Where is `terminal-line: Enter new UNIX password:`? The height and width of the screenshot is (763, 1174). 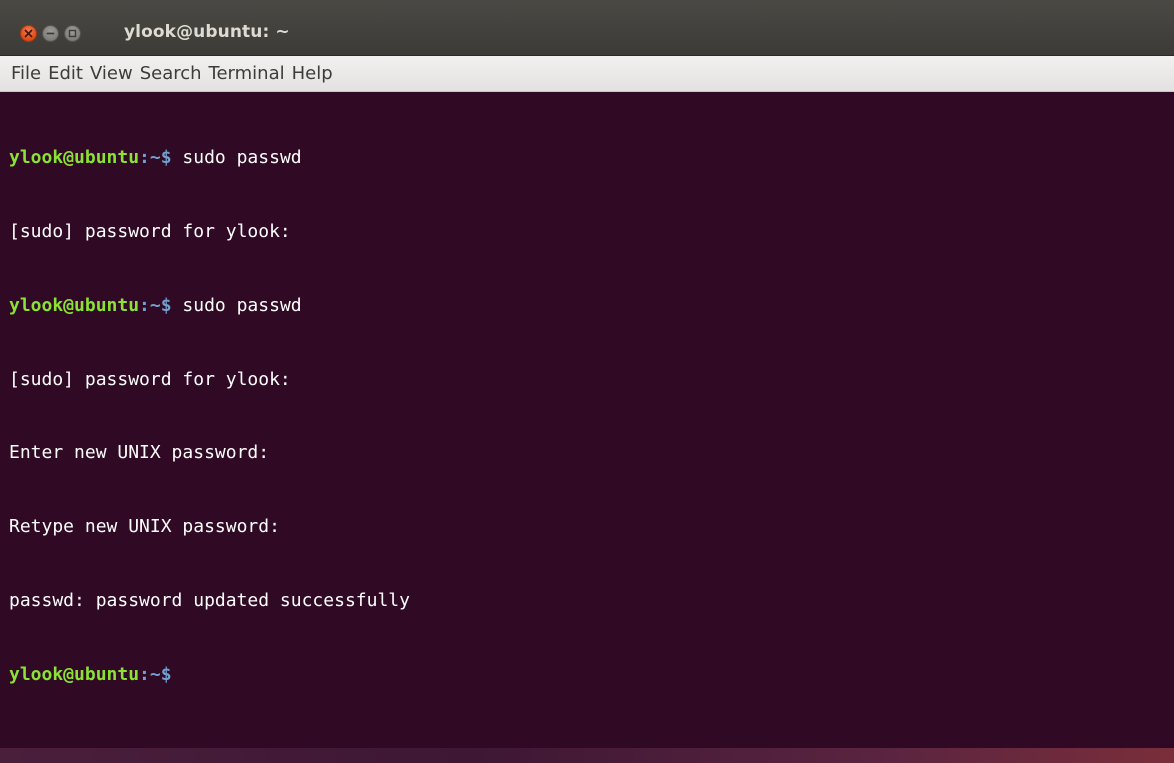 terminal-line: Enter new UNIX password: is located at coordinates (591, 453).